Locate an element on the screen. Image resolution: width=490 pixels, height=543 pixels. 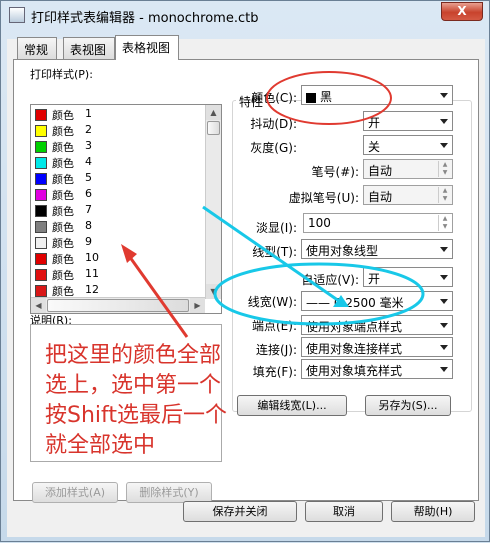
annotation-line: 就全部选中 is located at coordinates (100, 445).